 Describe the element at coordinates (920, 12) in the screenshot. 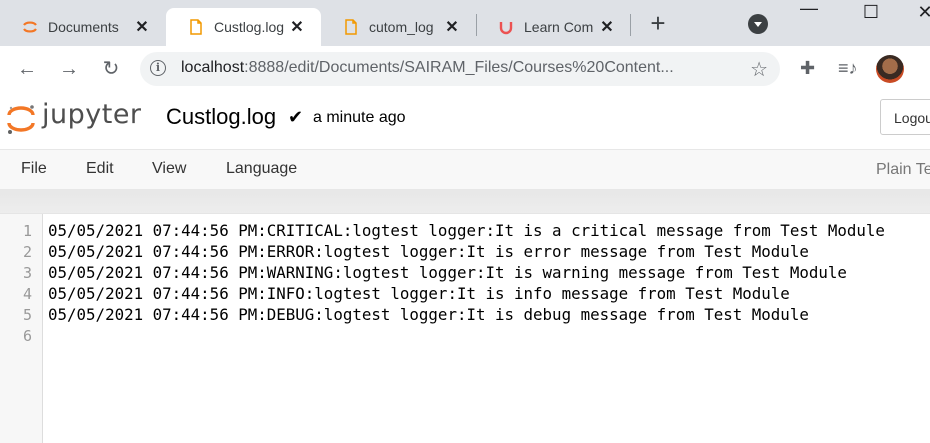

I see `close-window-icon: ✕` at that location.